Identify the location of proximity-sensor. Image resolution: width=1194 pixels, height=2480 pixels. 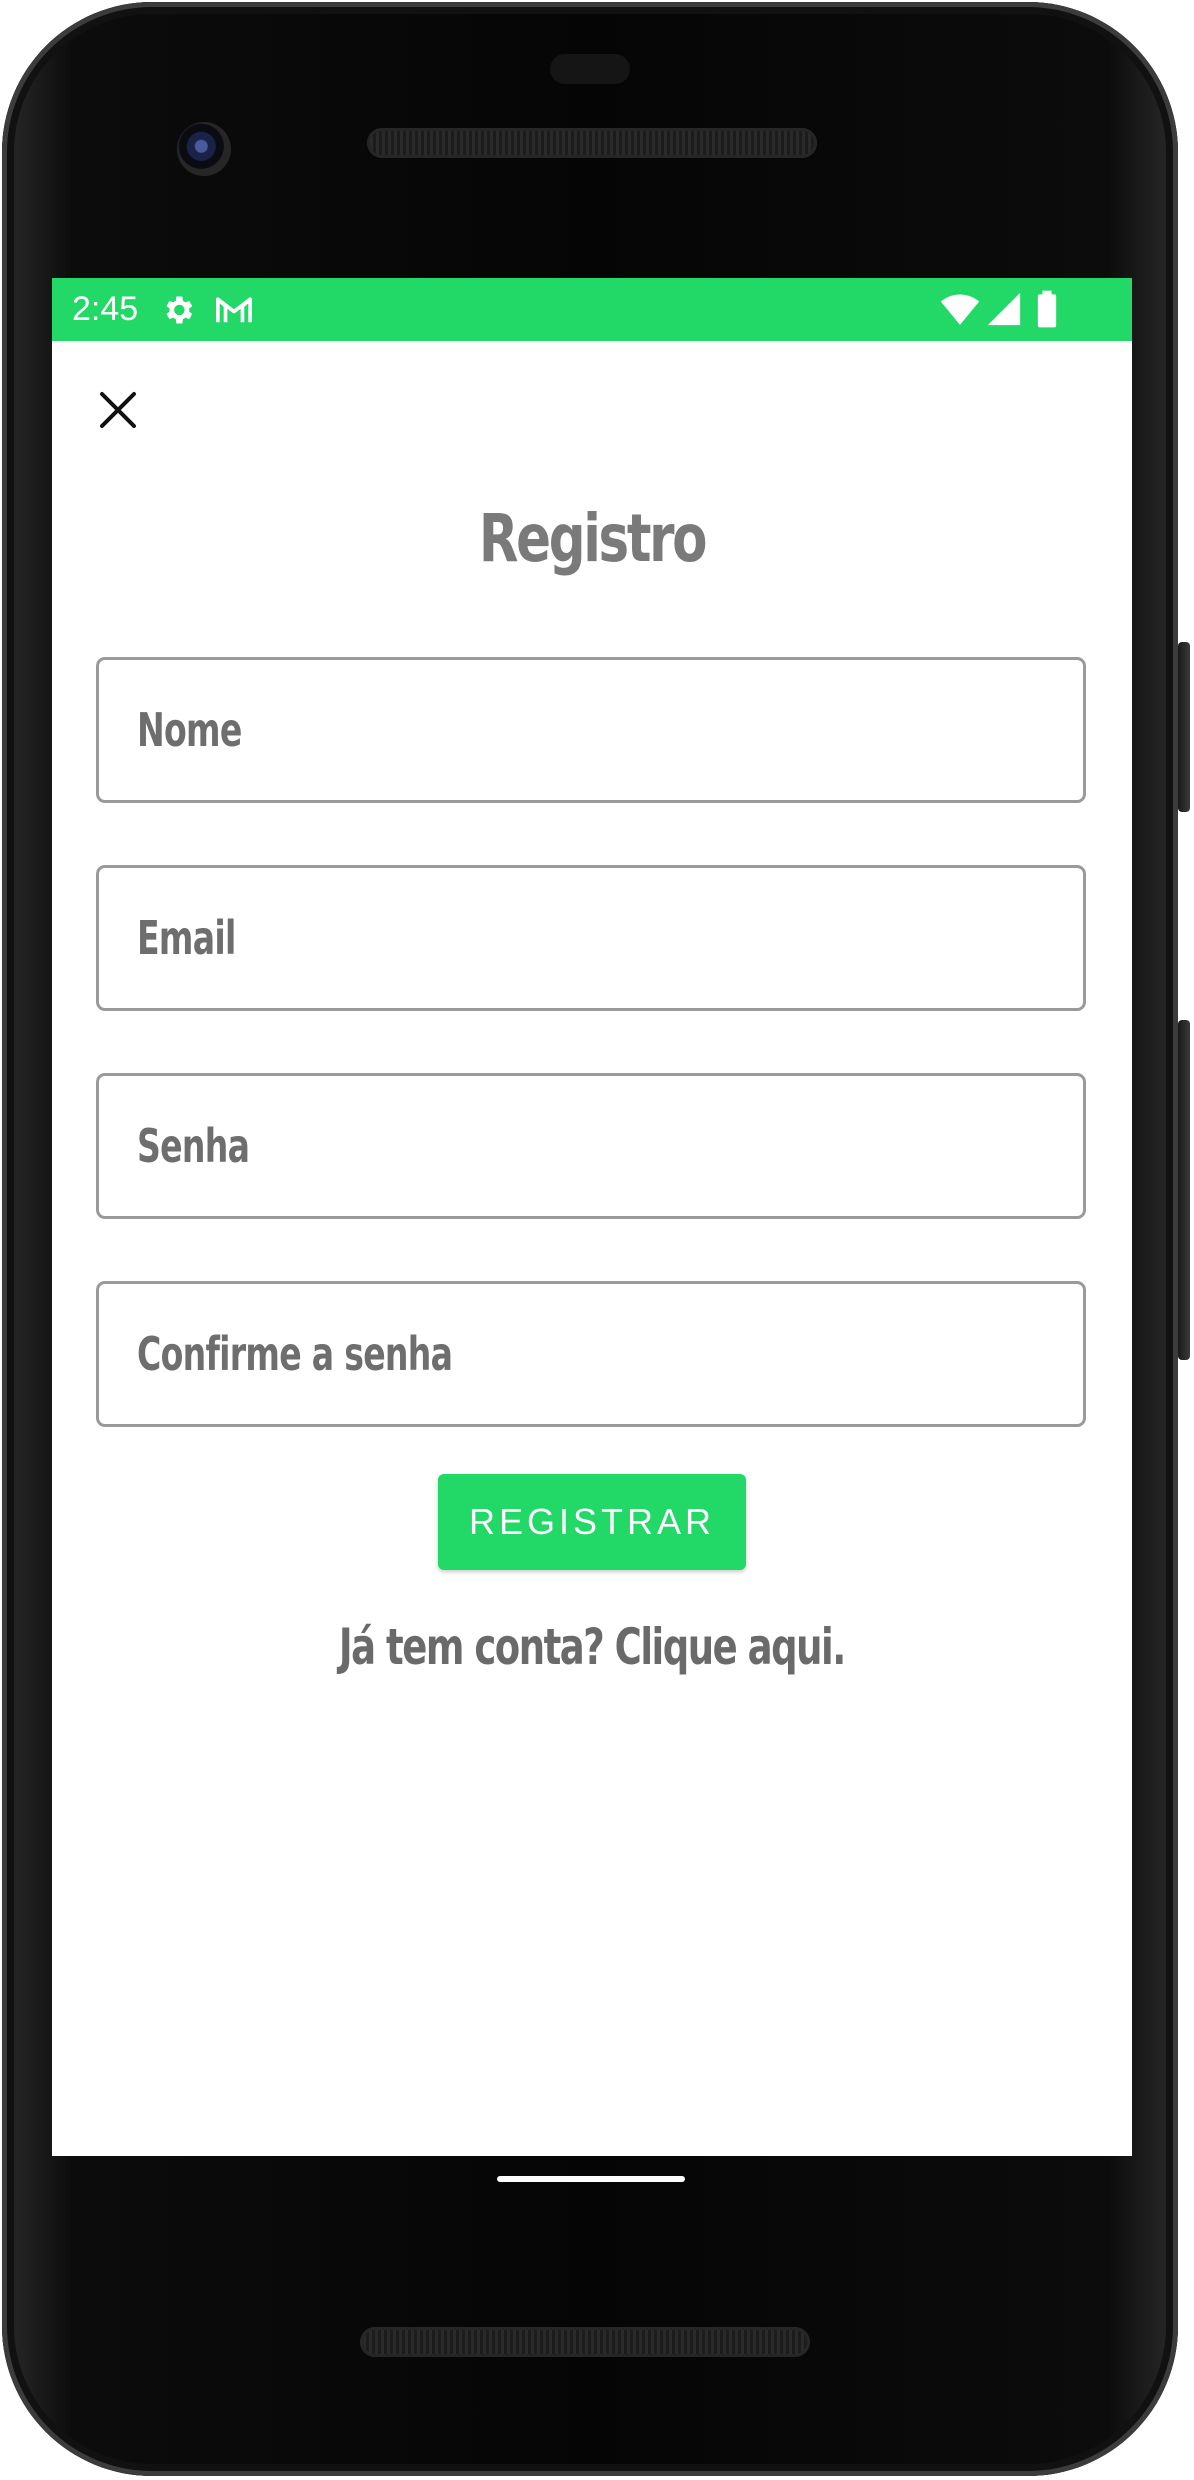
(590, 69).